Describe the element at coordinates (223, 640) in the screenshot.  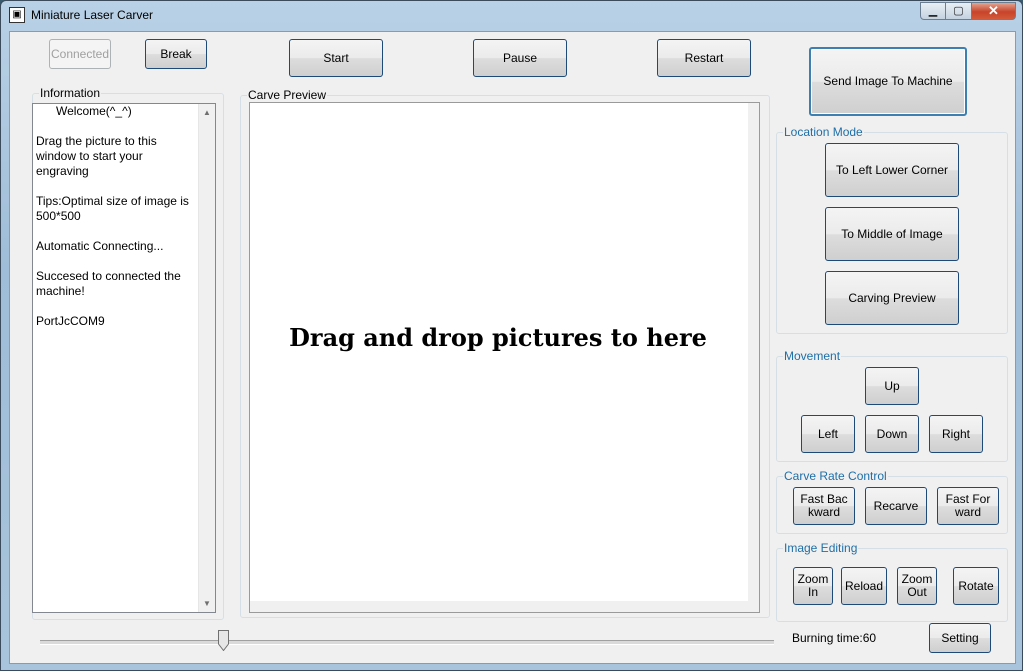
I see `slider-thumb` at that location.